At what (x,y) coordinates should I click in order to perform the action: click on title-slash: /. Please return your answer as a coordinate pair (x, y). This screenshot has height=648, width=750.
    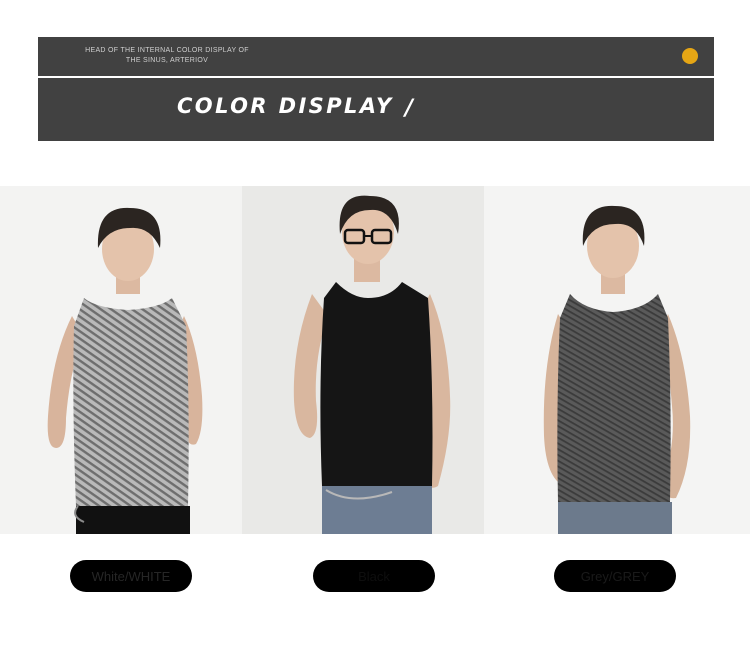
    Looking at the image, I should click on (409, 108).